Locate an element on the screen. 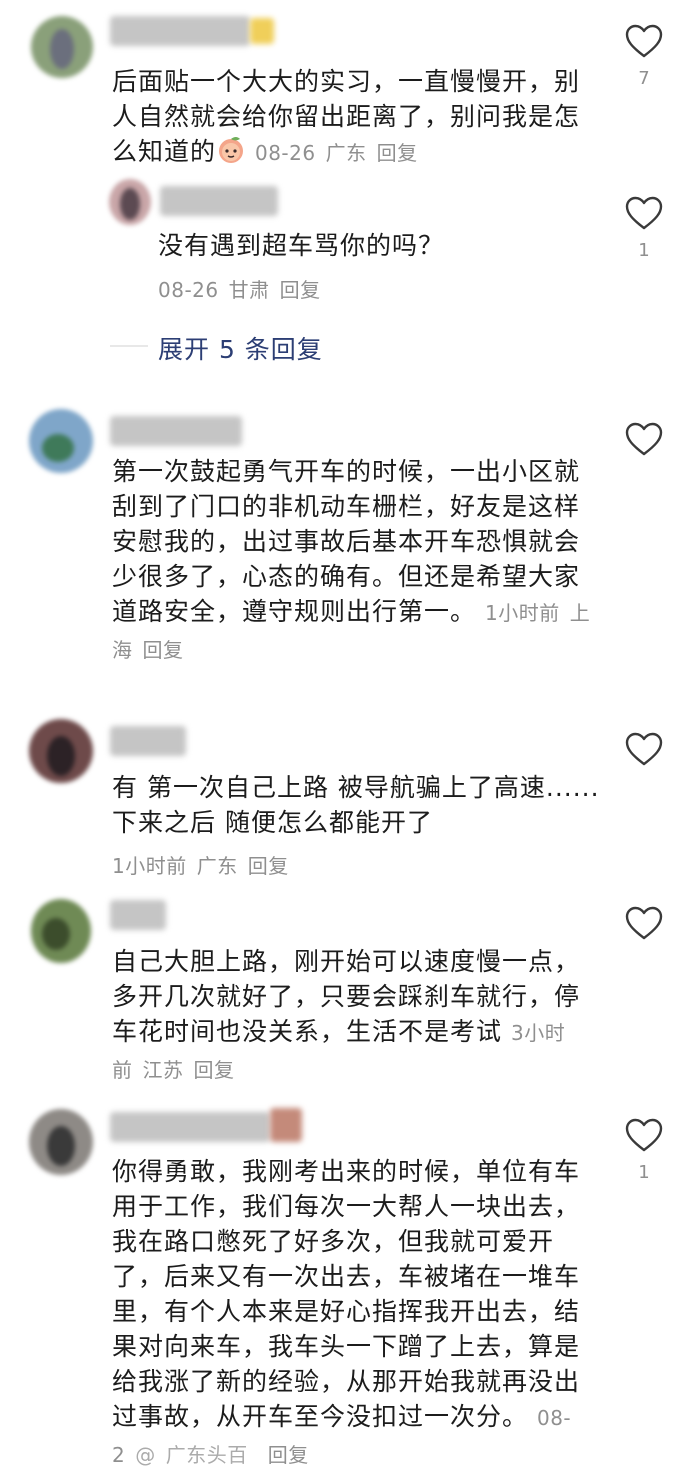 The height and width of the screenshot is (1476, 690). expand-replies-button: 展开 5 条回复 is located at coordinates (240, 348).